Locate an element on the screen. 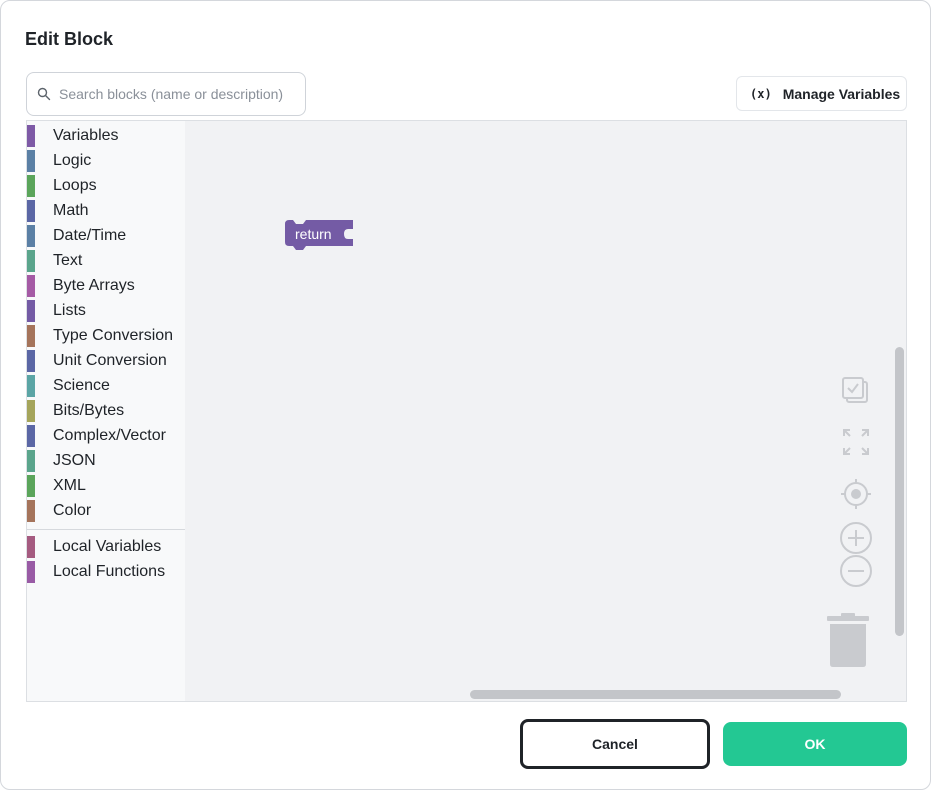  toolbox-category-local-variables: Local Variables is located at coordinates (94, 547).